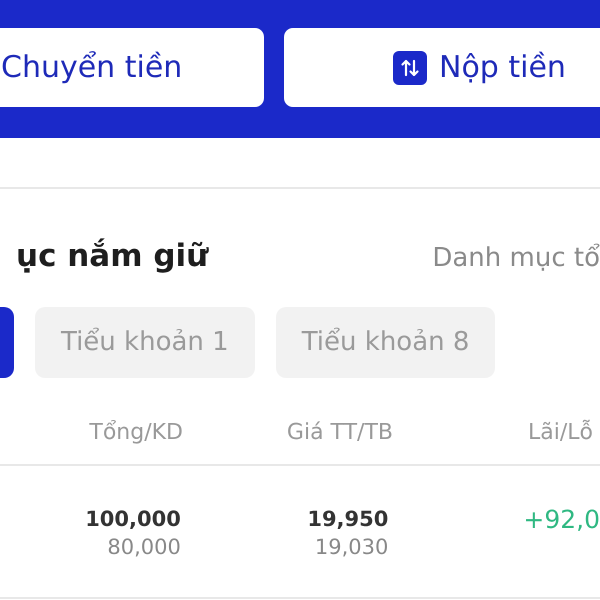 The width and height of the screenshot is (600, 600). I want to click on column-header: Lãi/Lỗ, so click(560, 432).